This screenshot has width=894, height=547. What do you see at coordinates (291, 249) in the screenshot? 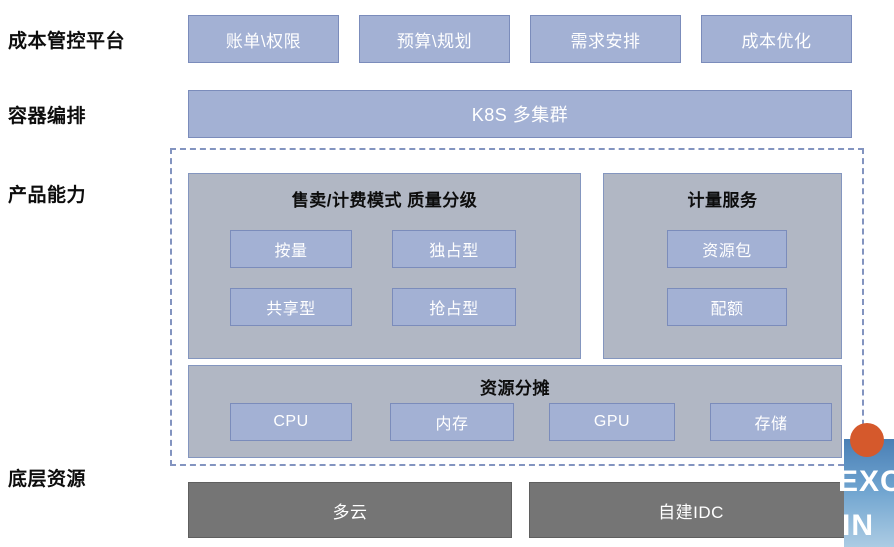
I see `chip-pay-as-you-go: 按量` at bounding box center [291, 249].